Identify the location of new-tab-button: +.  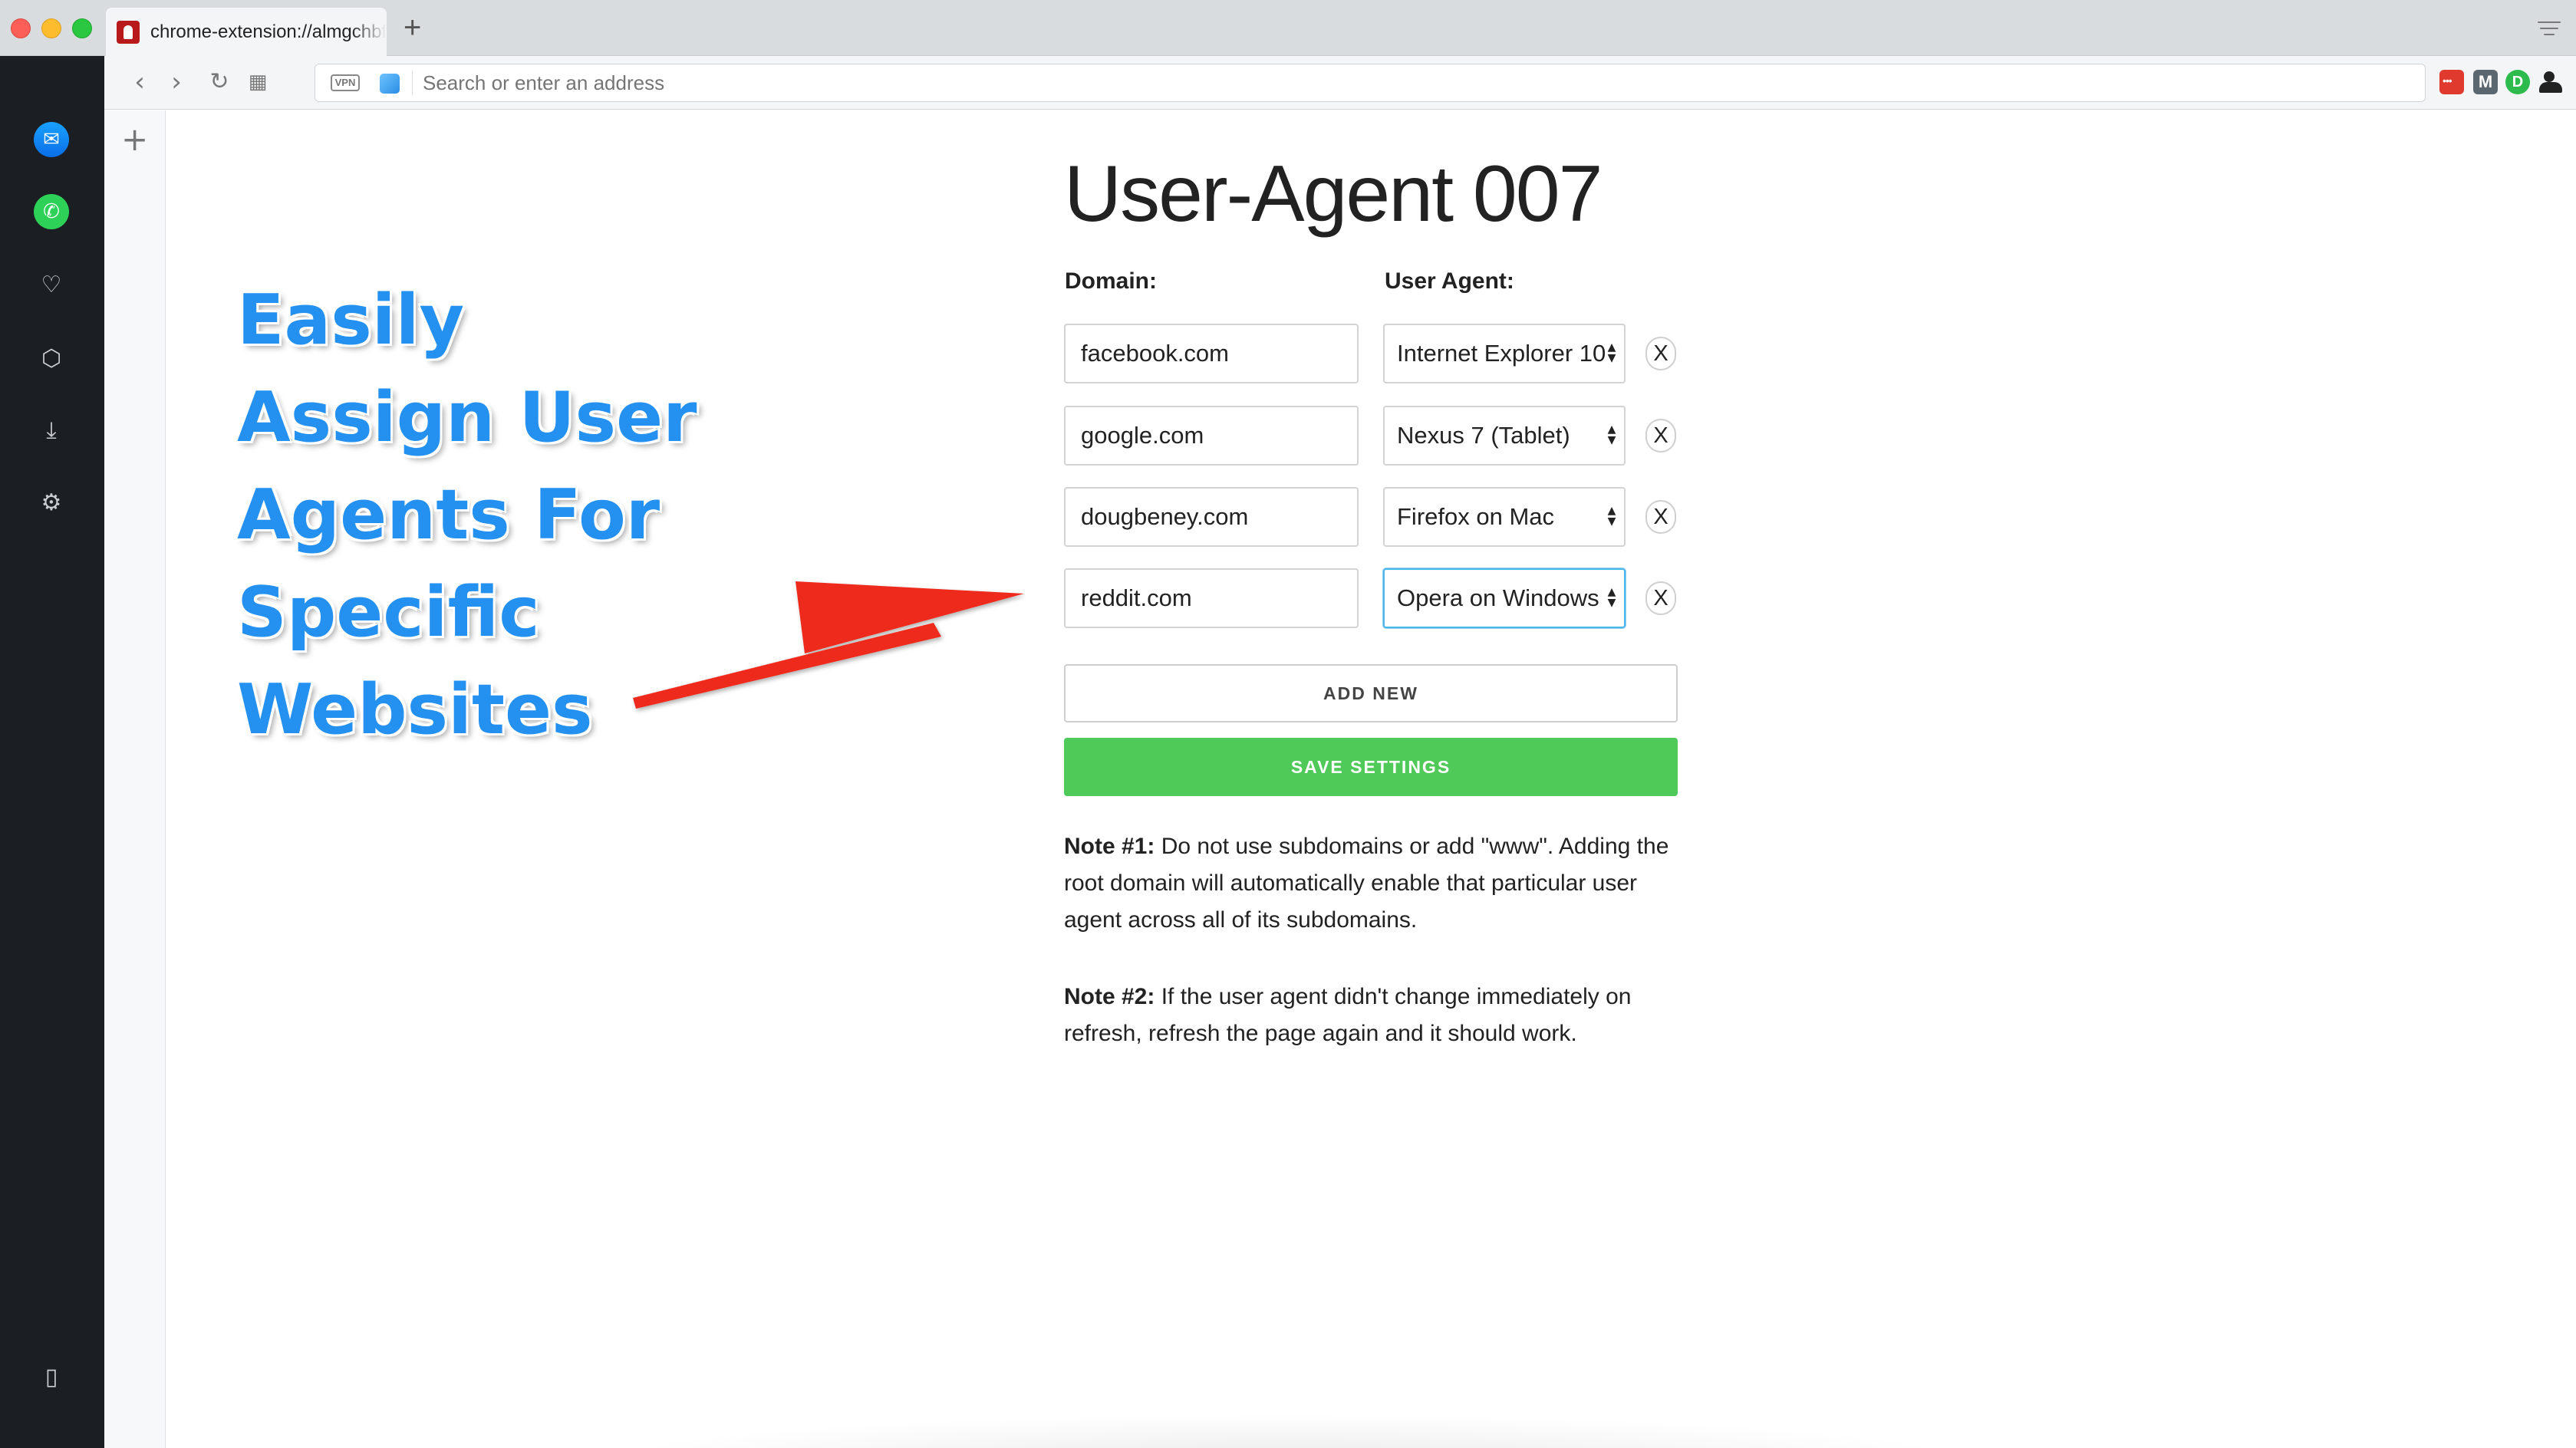
(412, 27).